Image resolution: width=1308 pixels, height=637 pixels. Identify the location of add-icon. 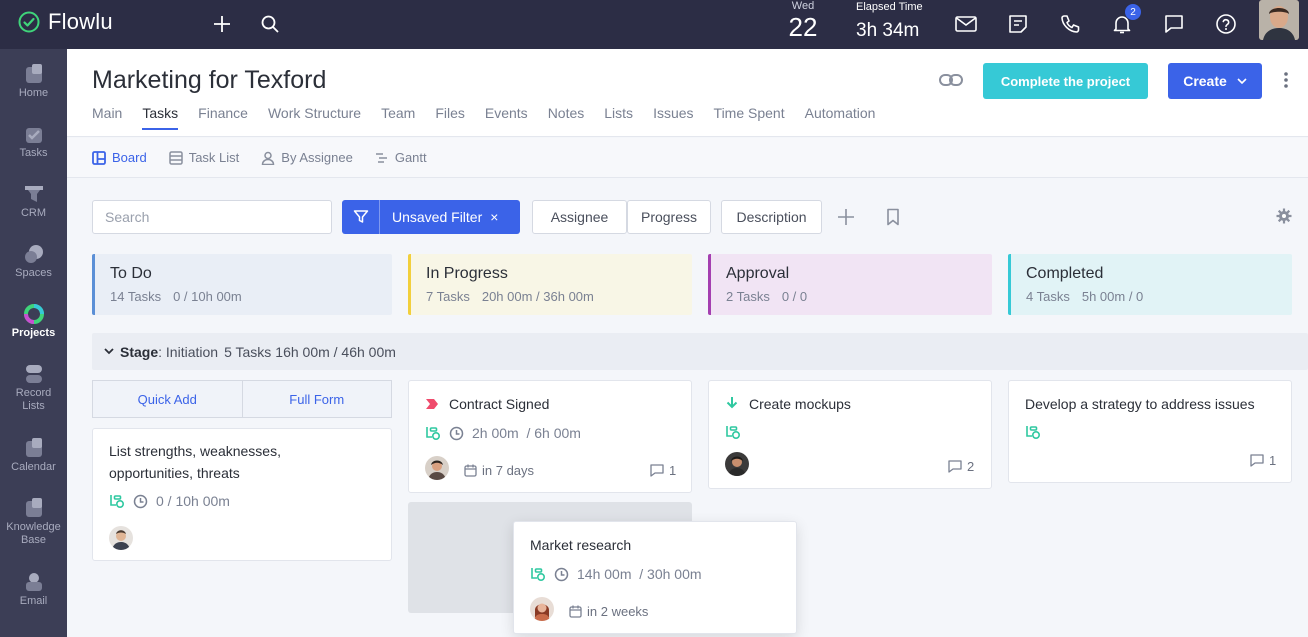
(222, 24).